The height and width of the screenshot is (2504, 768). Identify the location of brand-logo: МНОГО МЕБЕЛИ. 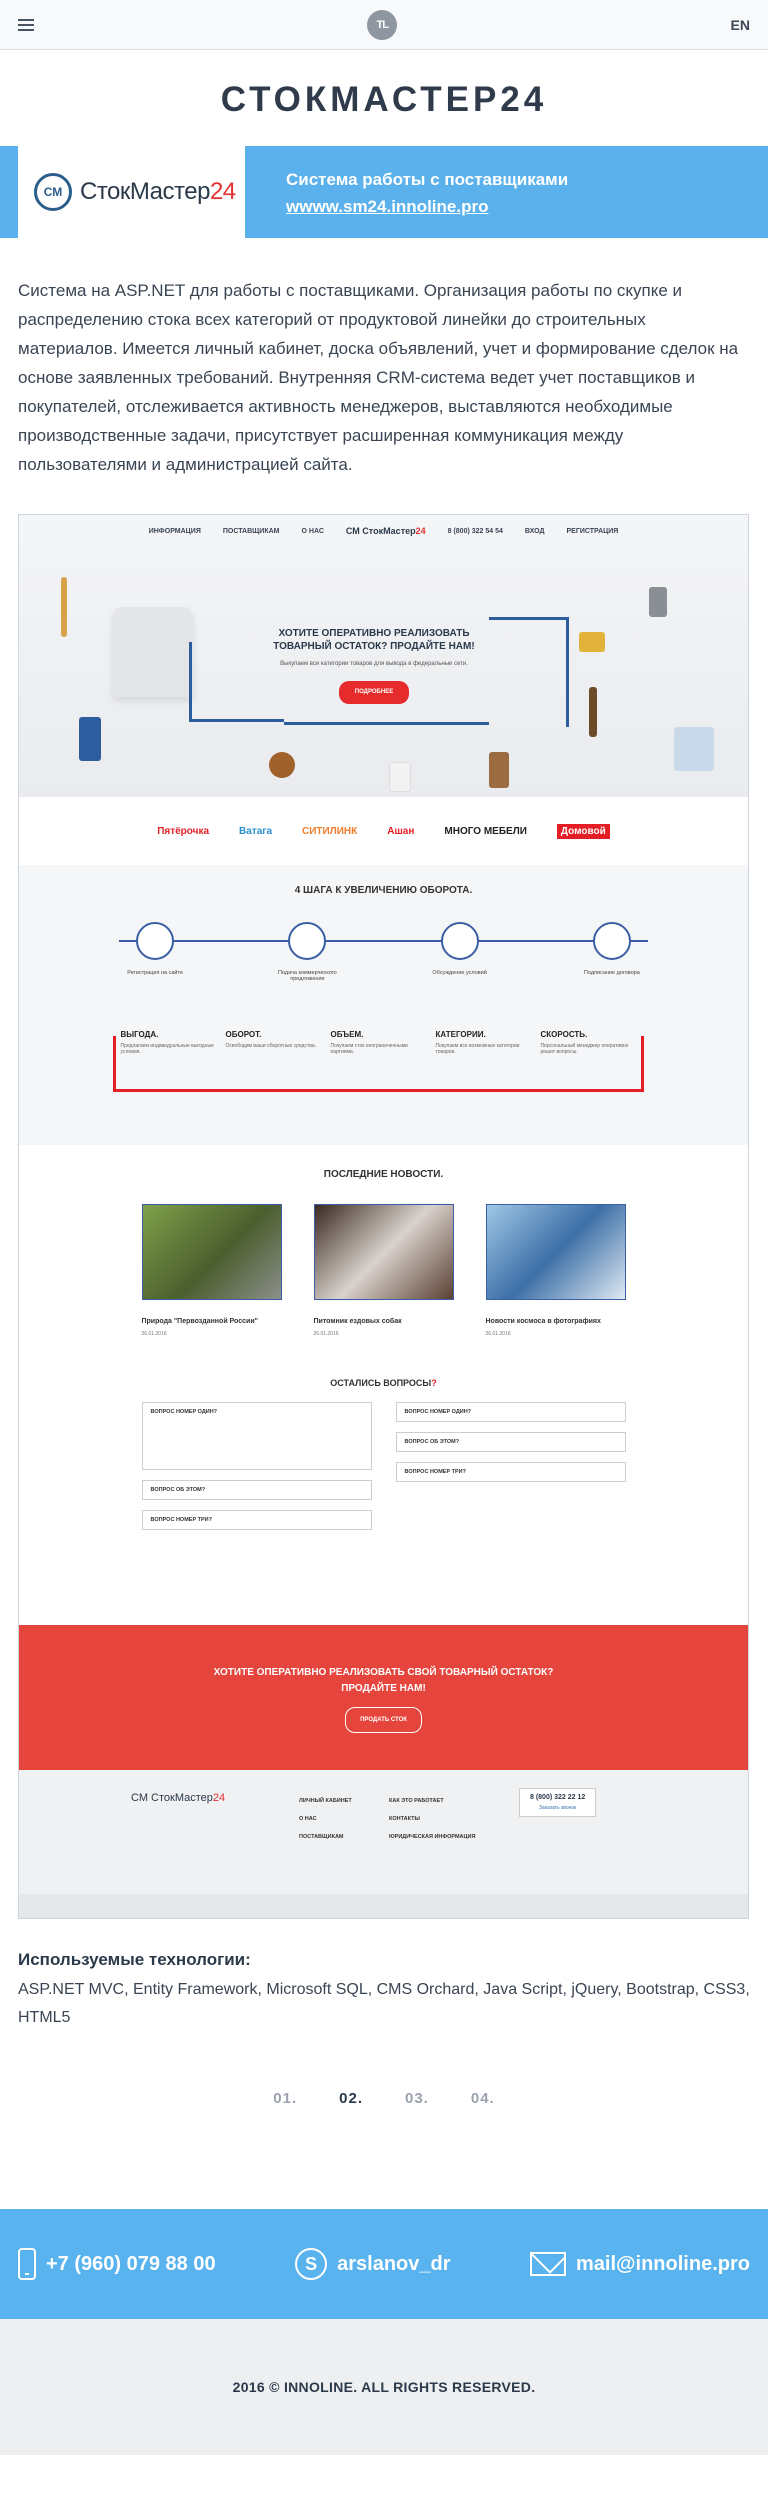
(485, 831).